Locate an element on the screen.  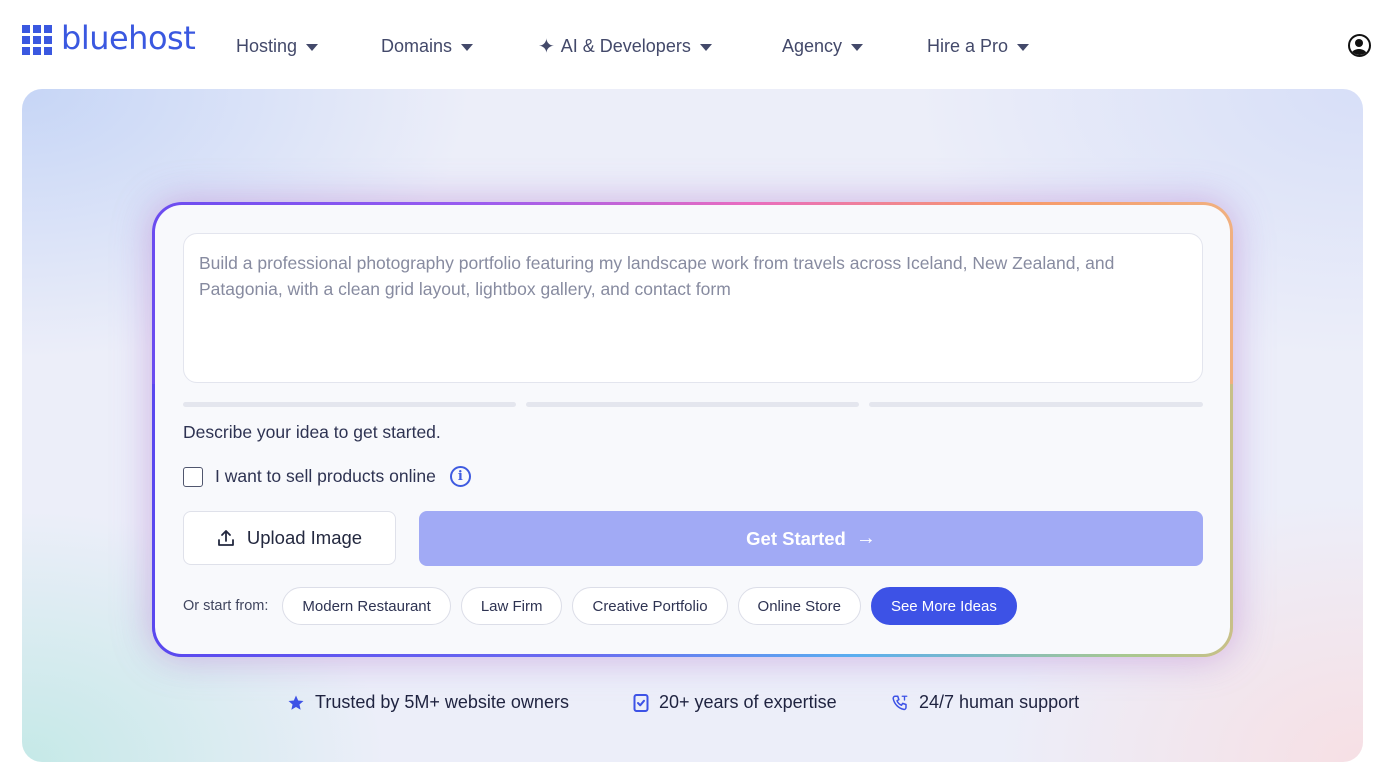
upload-icon is located at coordinates (226, 538).